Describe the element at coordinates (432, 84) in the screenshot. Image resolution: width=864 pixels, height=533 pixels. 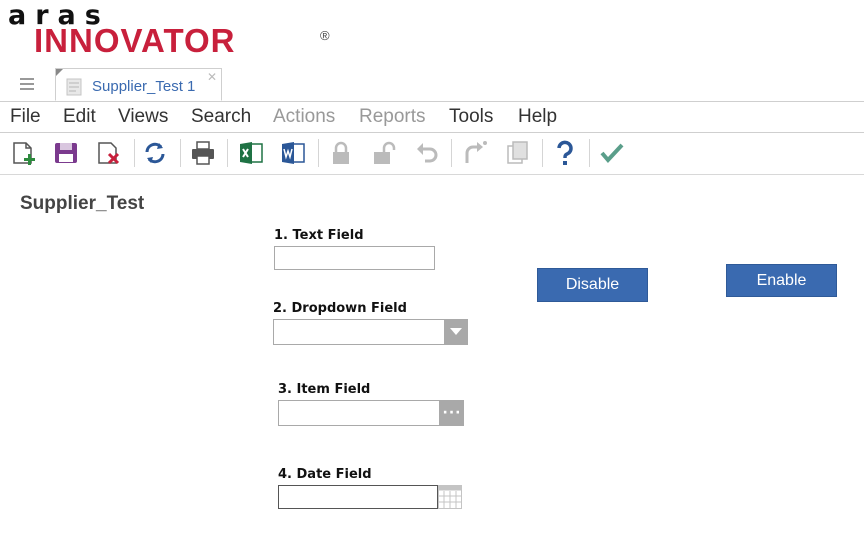
I see `tab-bar: Supplier_Test 1 ✕` at that location.